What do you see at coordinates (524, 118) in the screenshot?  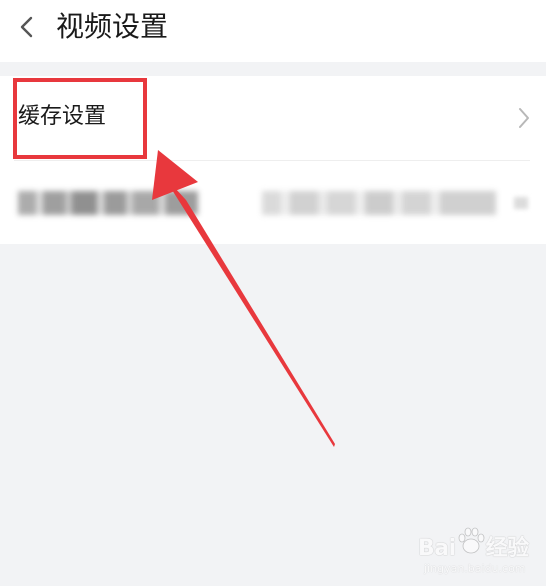 I see `chevron-right-icon` at bounding box center [524, 118].